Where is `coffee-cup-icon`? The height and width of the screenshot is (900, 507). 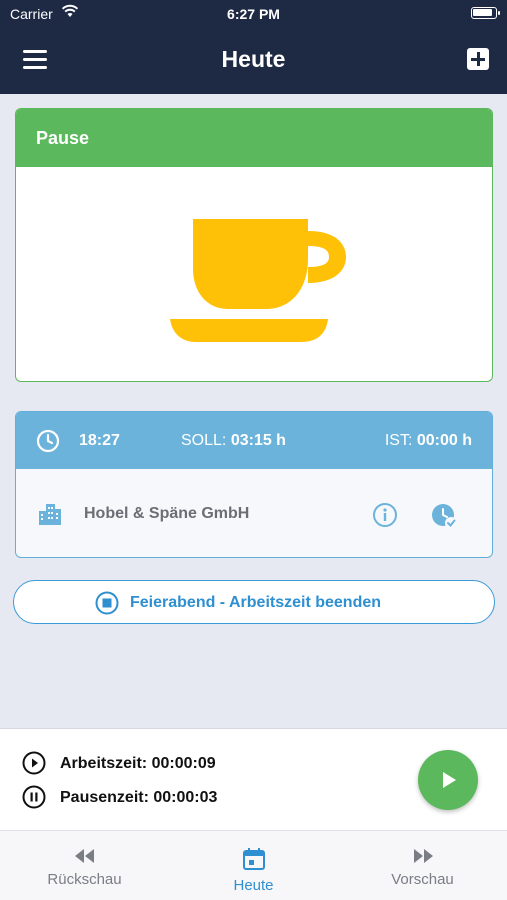 coffee-cup-icon is located at coordinates (258, 280).